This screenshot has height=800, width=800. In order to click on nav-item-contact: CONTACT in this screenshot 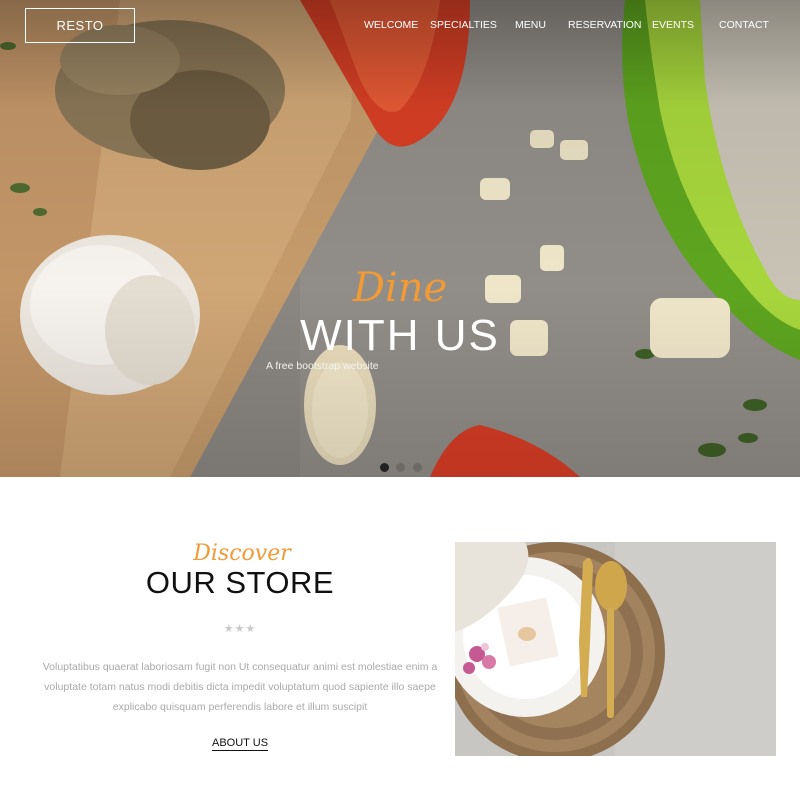, I will do `click(744, 25)`.